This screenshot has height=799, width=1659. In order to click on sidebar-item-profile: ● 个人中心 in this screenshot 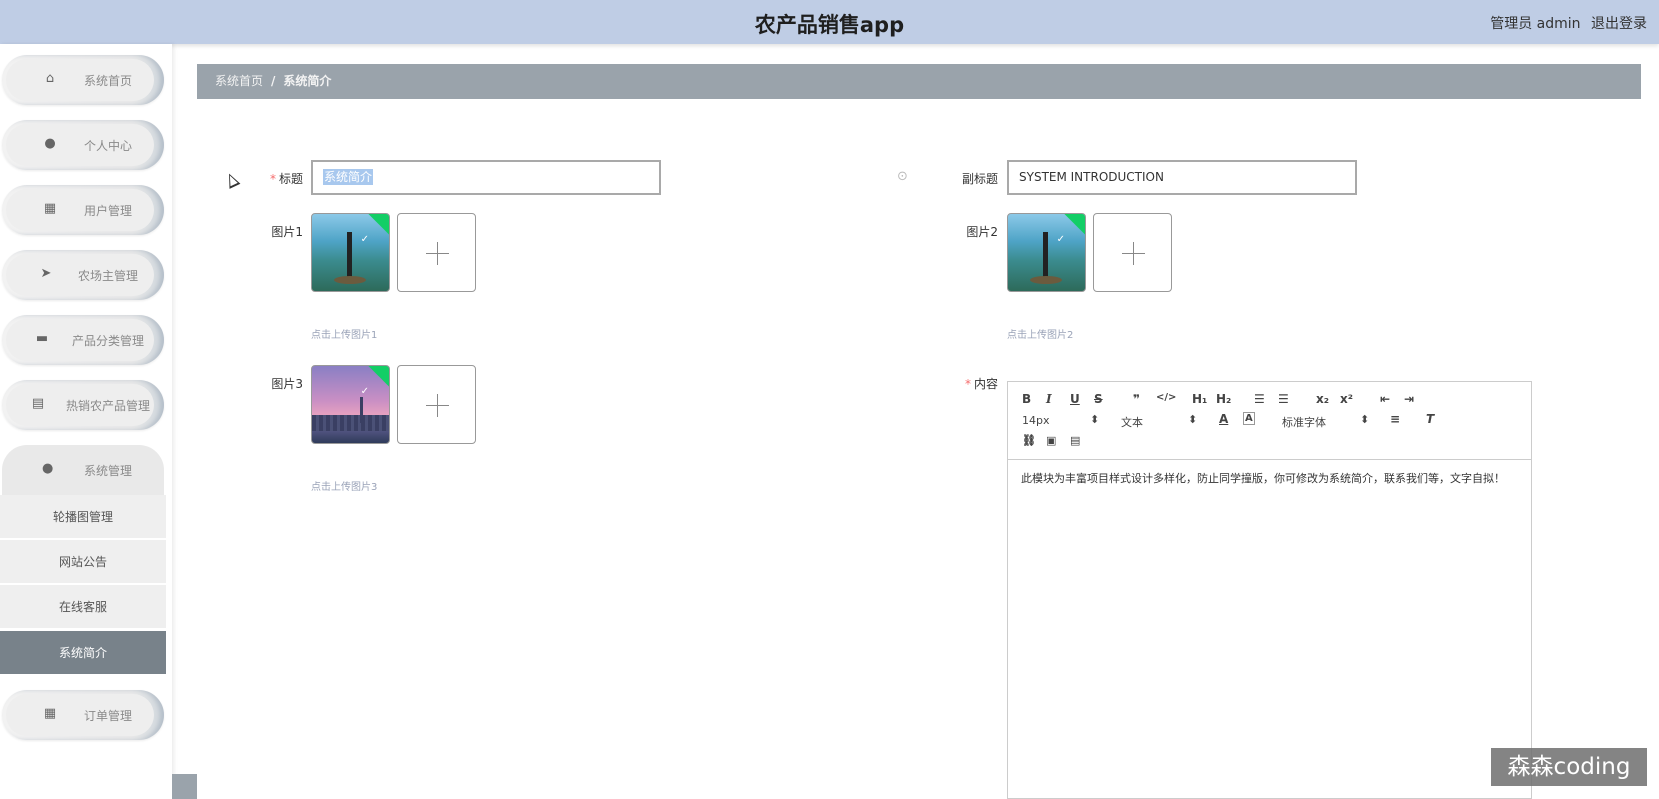, I will do `click(83, 145)`.